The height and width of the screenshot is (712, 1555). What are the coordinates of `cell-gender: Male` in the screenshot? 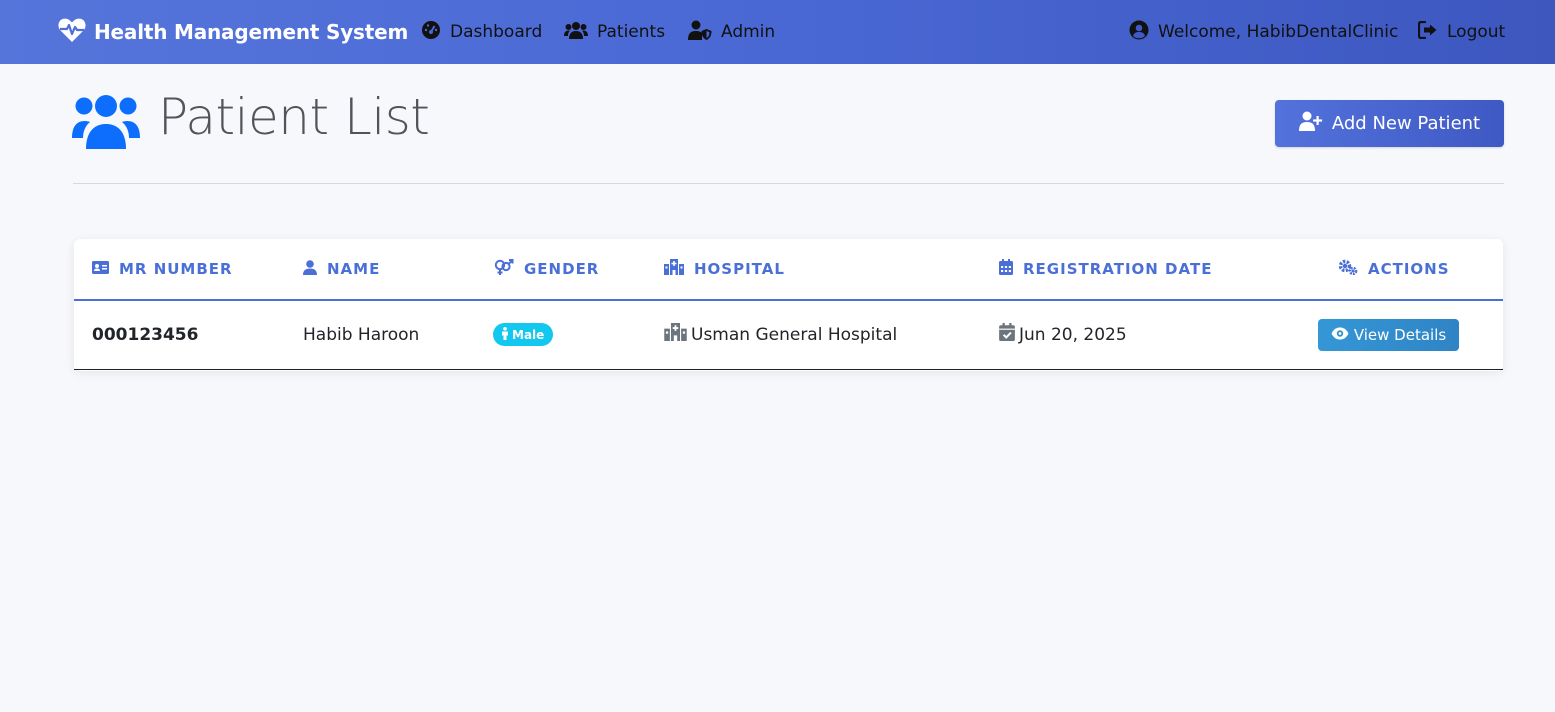 It's located at (523, 334).